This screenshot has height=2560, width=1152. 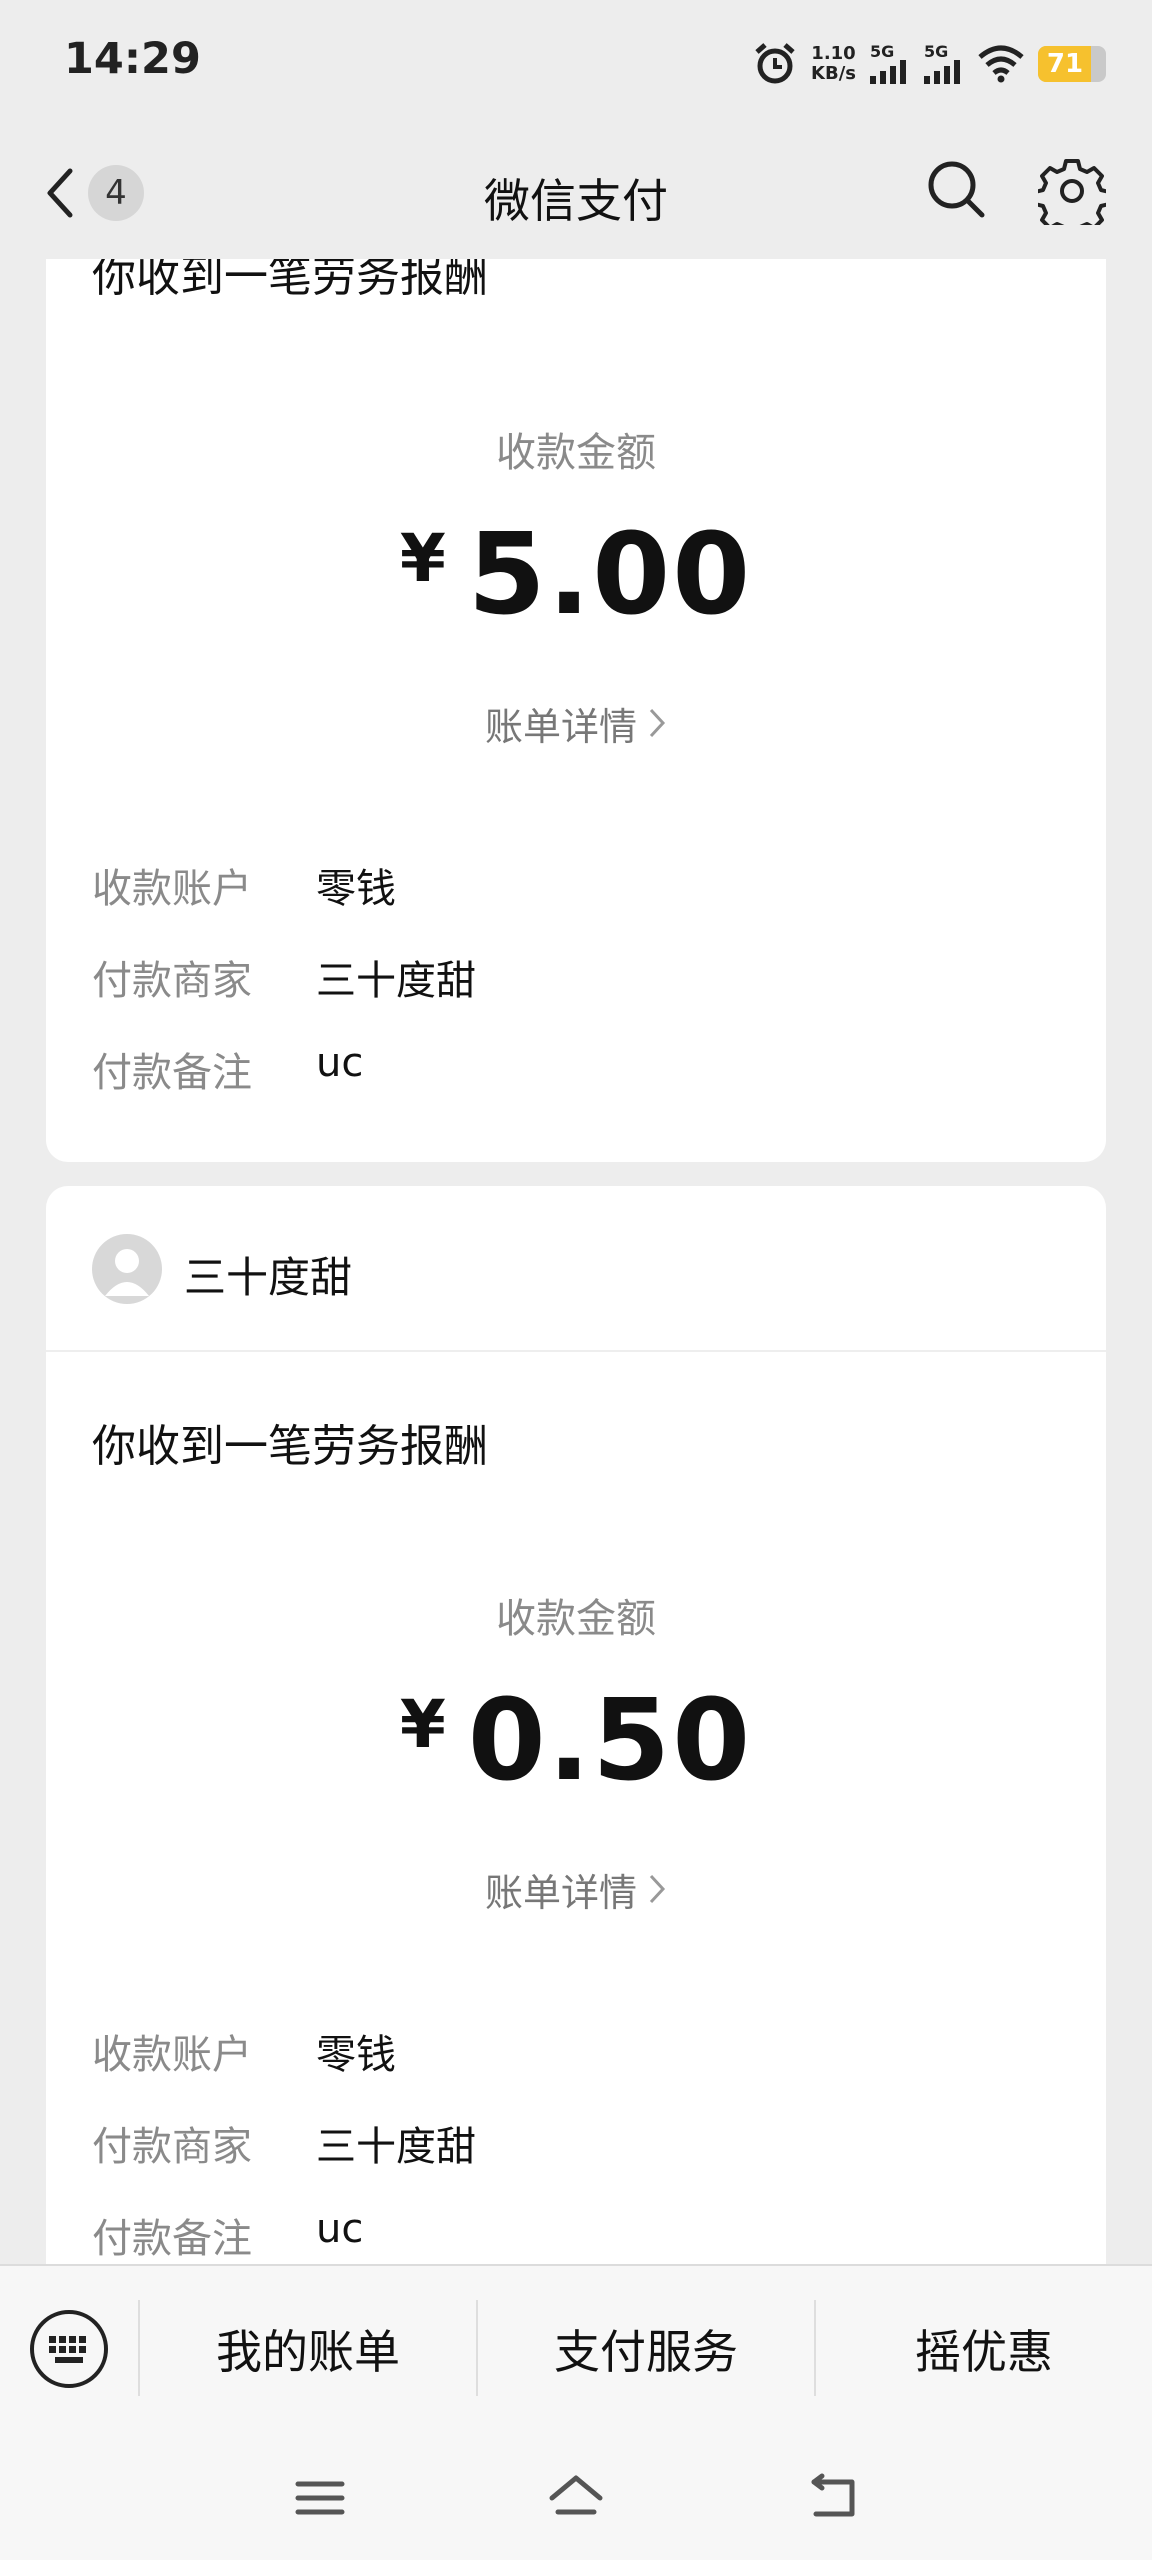 I want to click on status-bar: 14:29 1.10 KB/s 5G 5G 71, so click(x=576, y=62).